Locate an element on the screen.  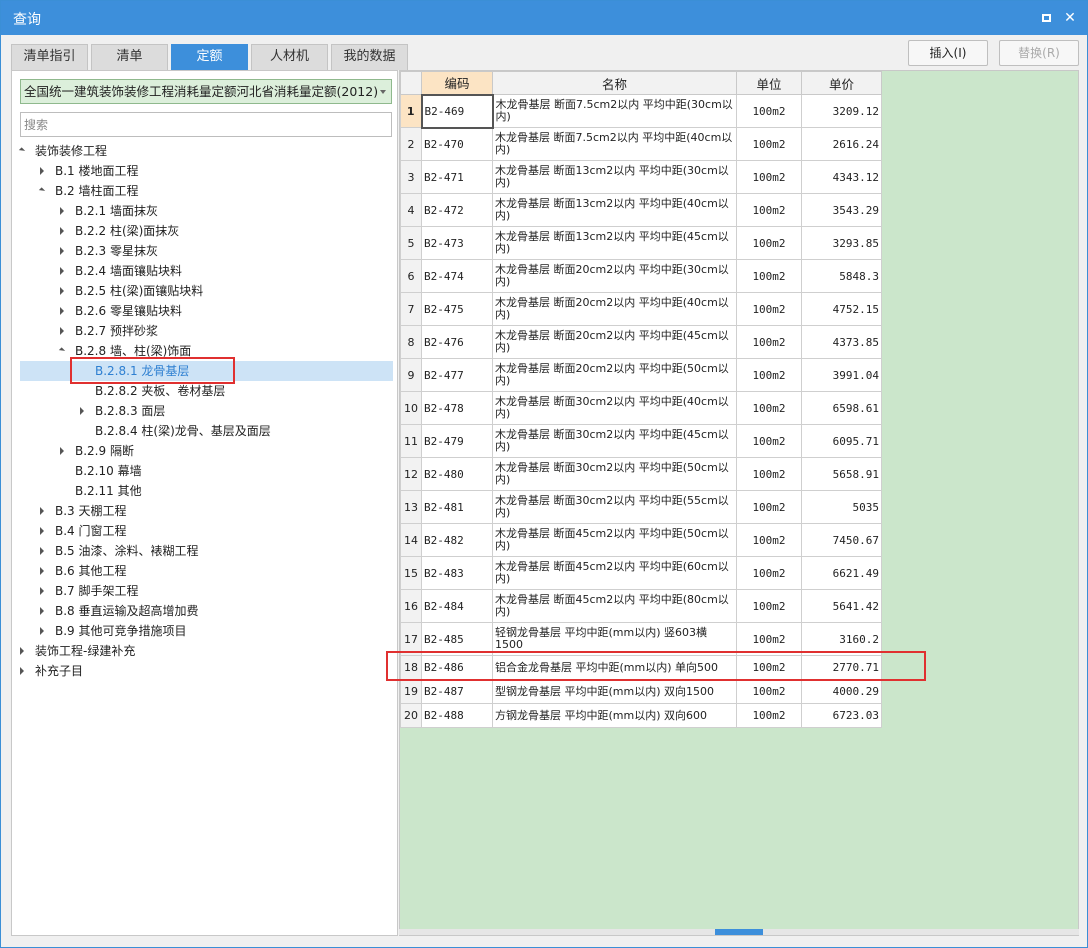
cell-price: 3209.12 is located at coordinates (841, 111).